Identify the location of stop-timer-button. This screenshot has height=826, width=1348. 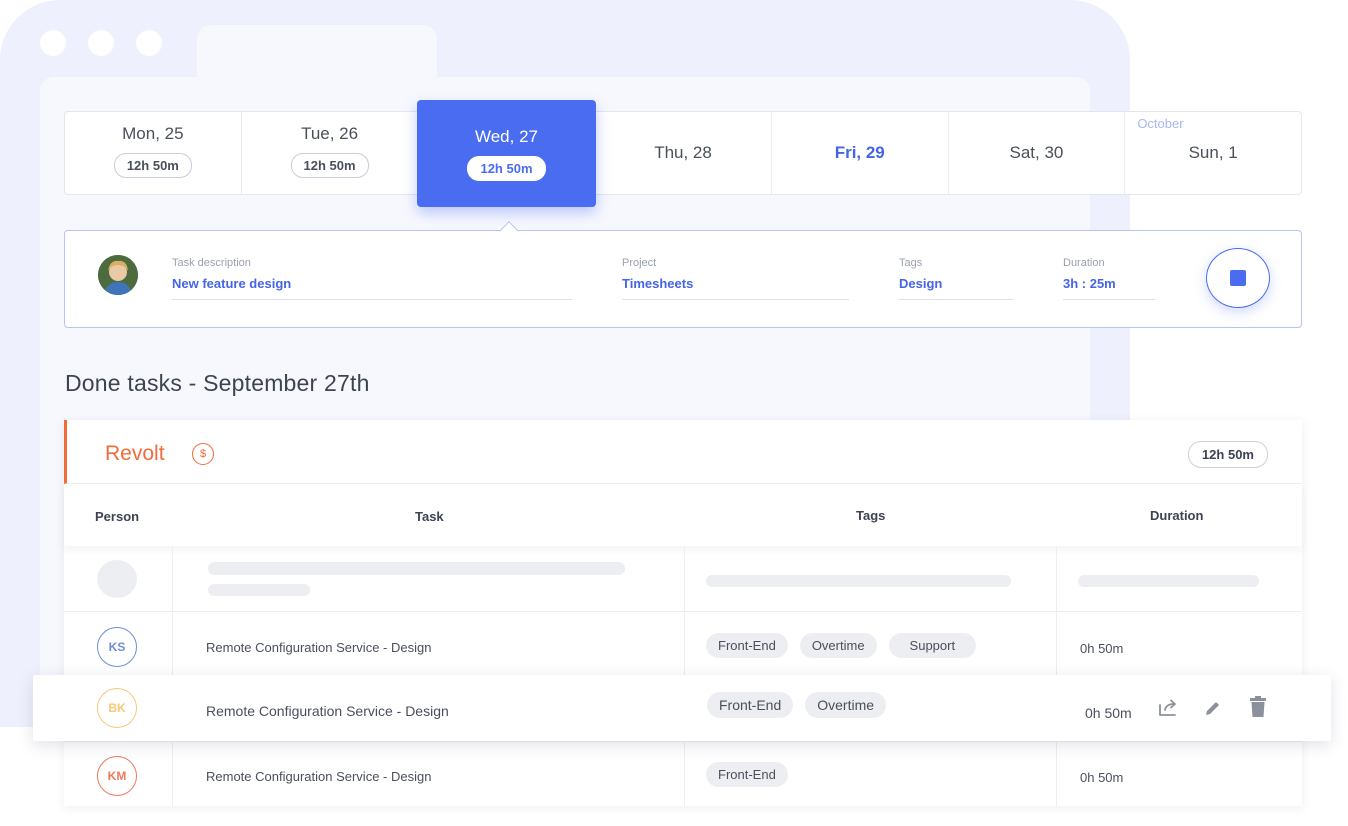
(1238, 278).